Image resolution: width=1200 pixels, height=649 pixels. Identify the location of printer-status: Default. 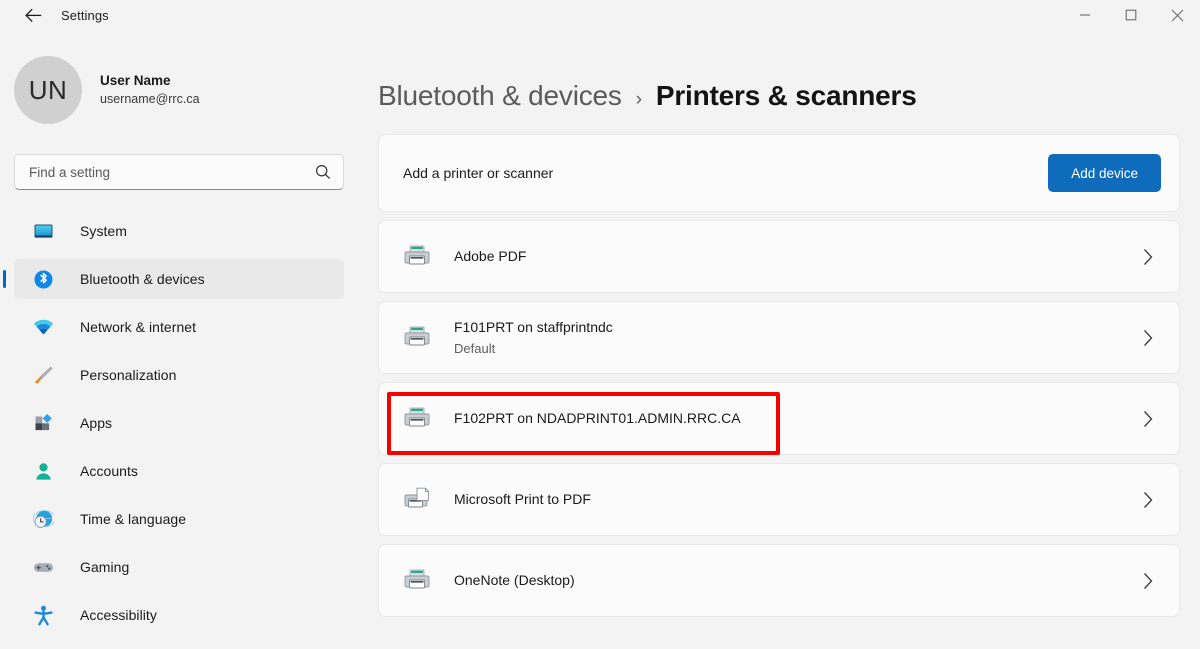
(475, 348).